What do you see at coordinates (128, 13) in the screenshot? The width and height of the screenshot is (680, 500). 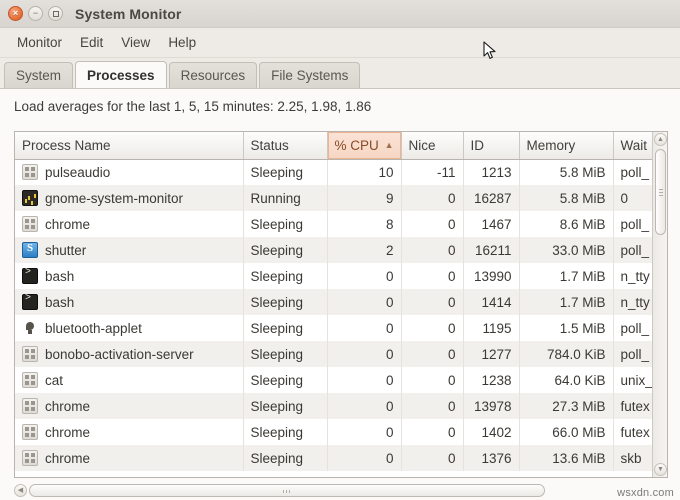 I see `window-title: System Monitor` at bounding box center [128, 13].